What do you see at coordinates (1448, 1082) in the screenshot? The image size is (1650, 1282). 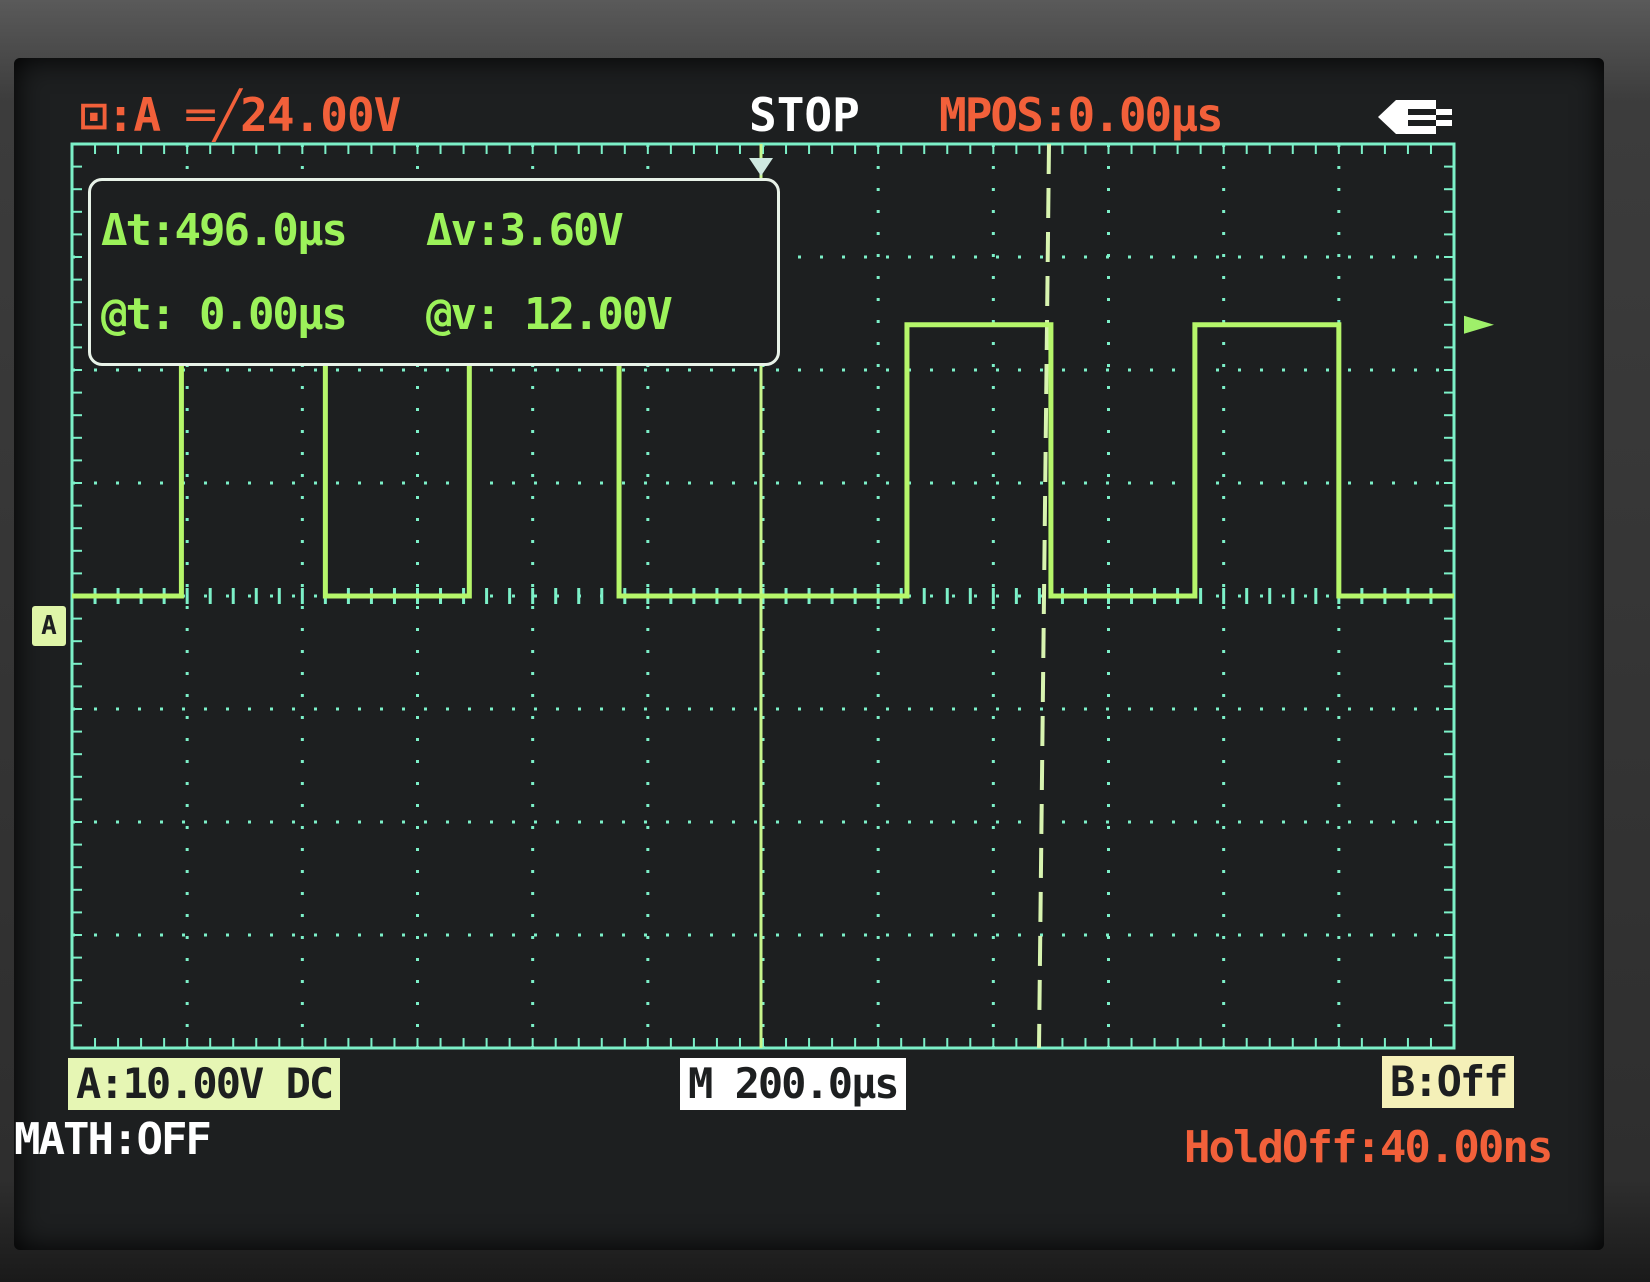 I see `channel-b-state: B:Off` at bounding box center [1448, 1082].